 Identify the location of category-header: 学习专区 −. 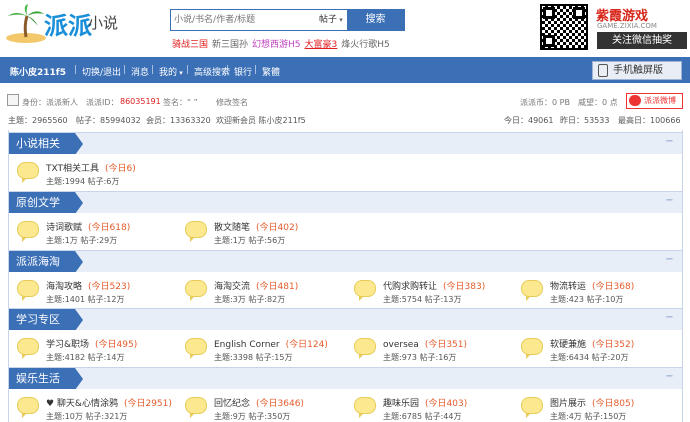
(345, 319).